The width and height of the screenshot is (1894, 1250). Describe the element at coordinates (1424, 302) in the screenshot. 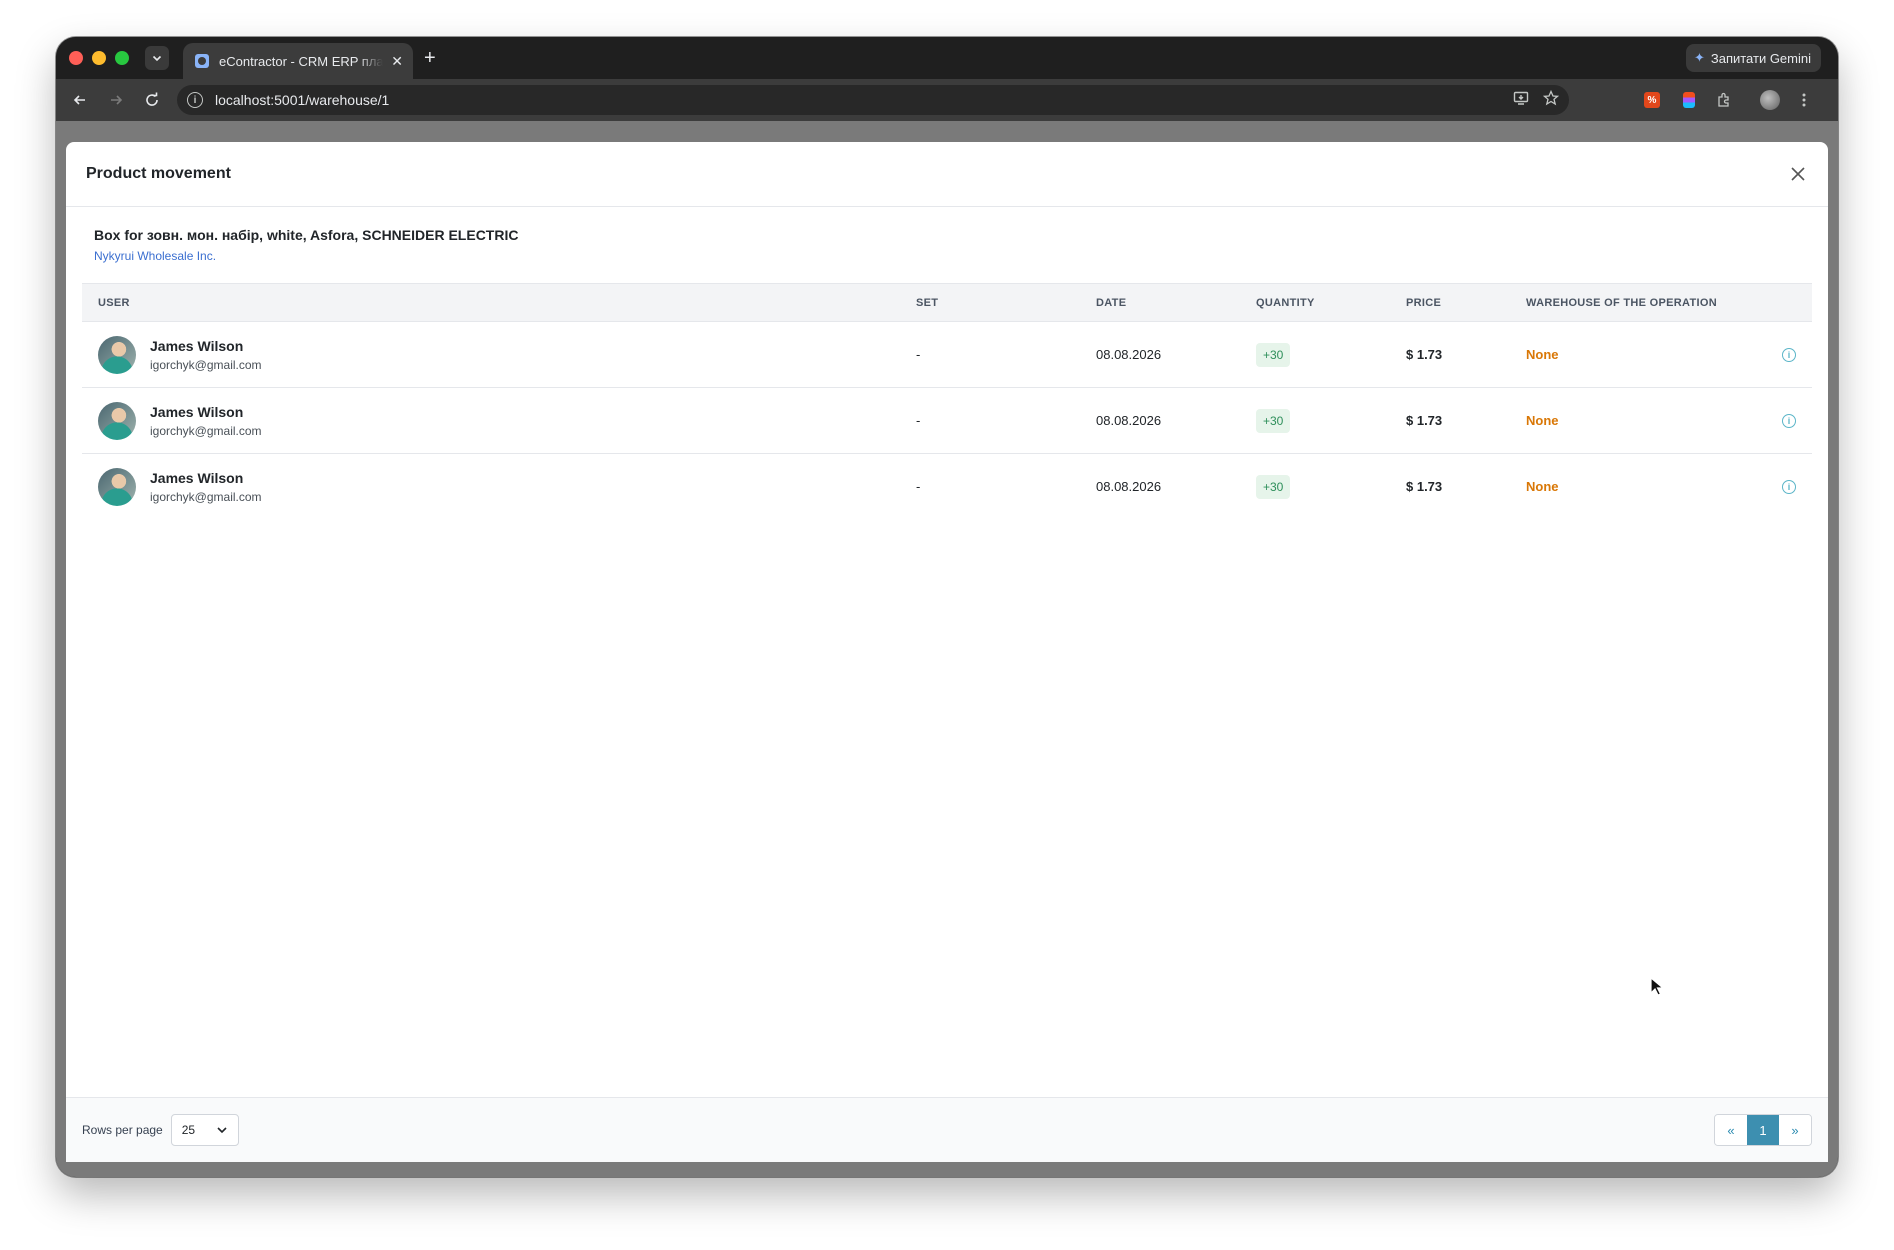

I see `header-price: PRICE` at that location.